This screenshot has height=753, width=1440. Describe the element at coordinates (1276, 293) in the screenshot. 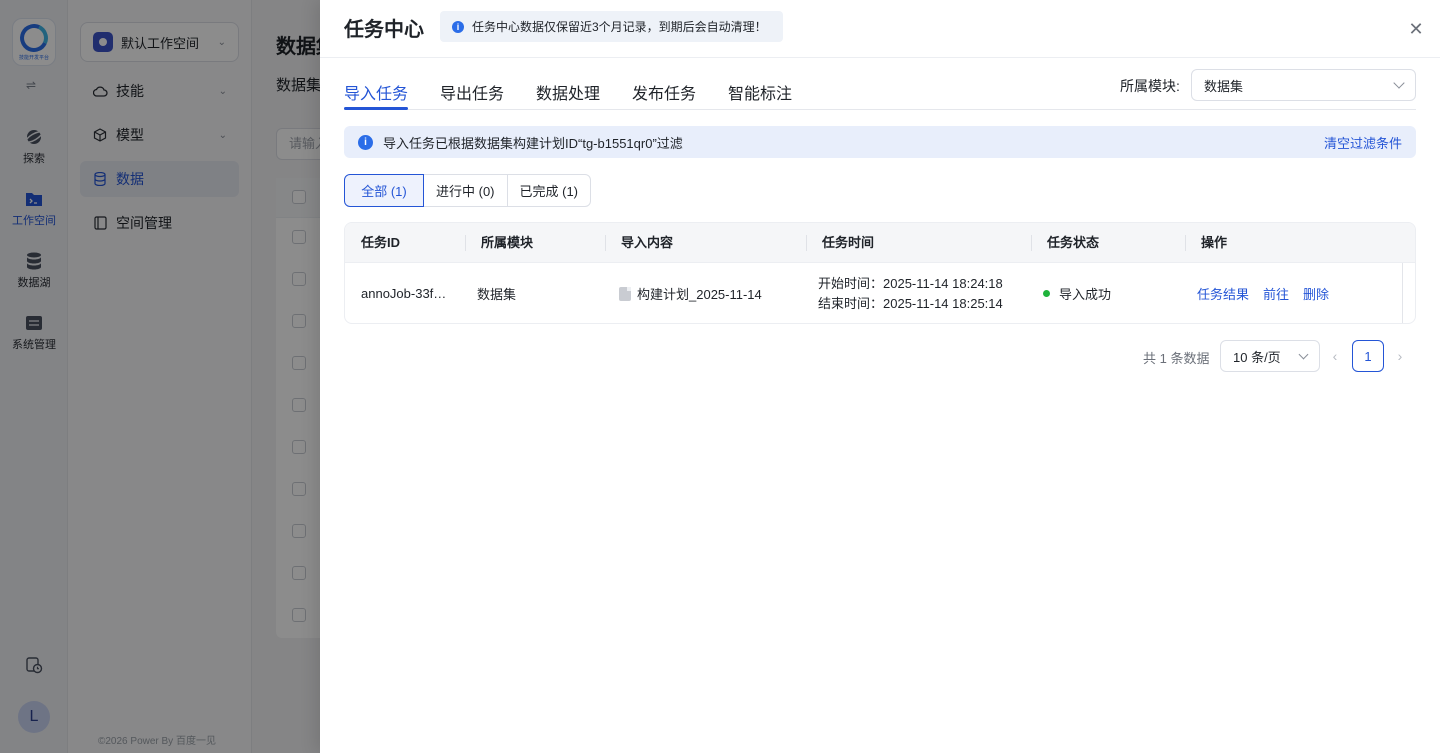

I see `goto-link: 前往` at that location.